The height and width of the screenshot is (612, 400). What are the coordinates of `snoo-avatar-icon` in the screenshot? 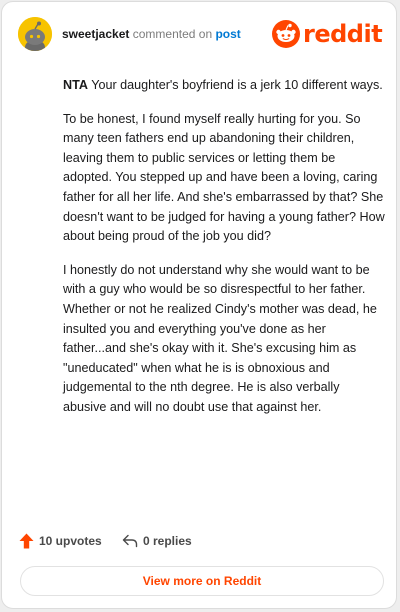 It's located at (35, 34).